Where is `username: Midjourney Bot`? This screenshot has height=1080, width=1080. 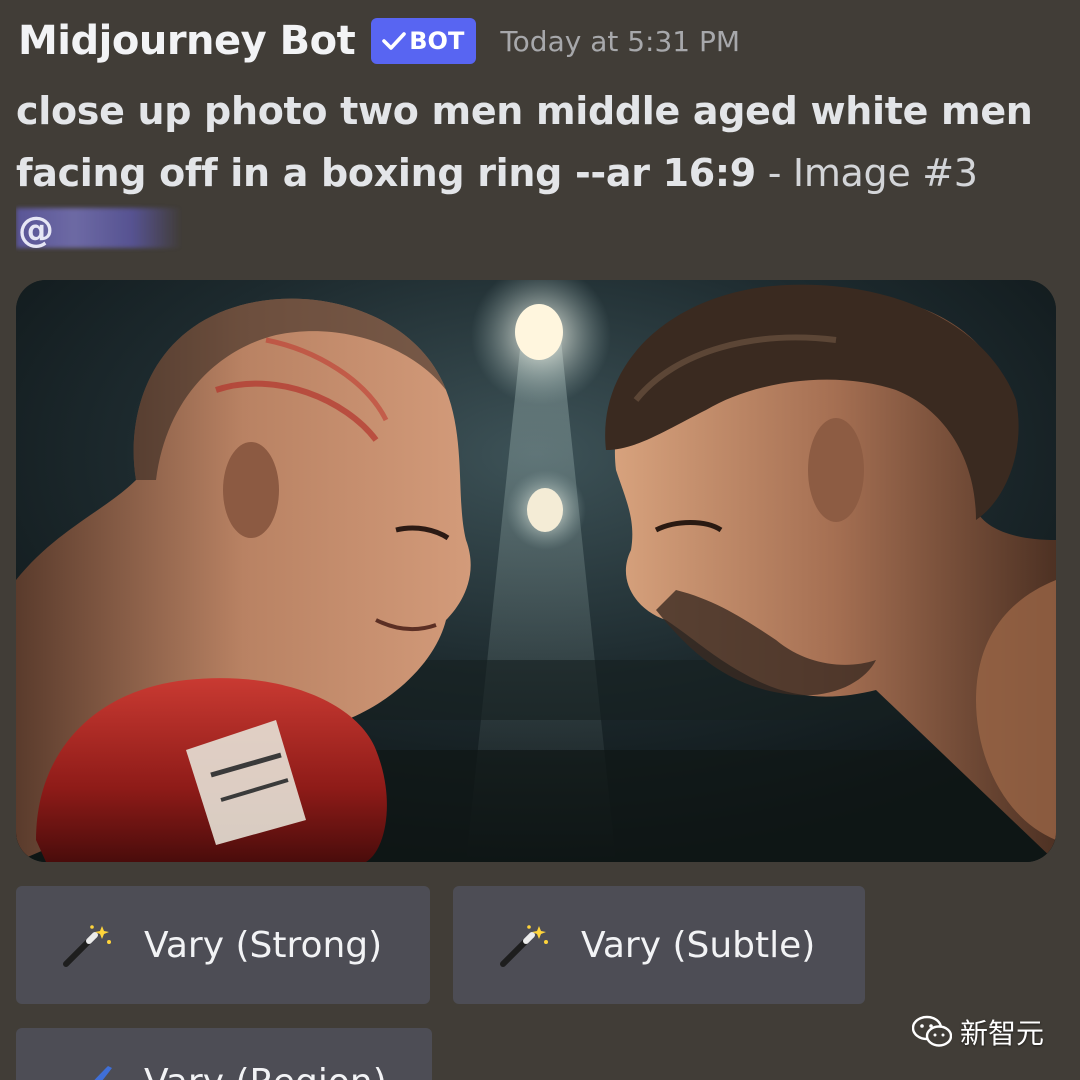 username: Midjourney Bot is located at coordinates (187, 41).